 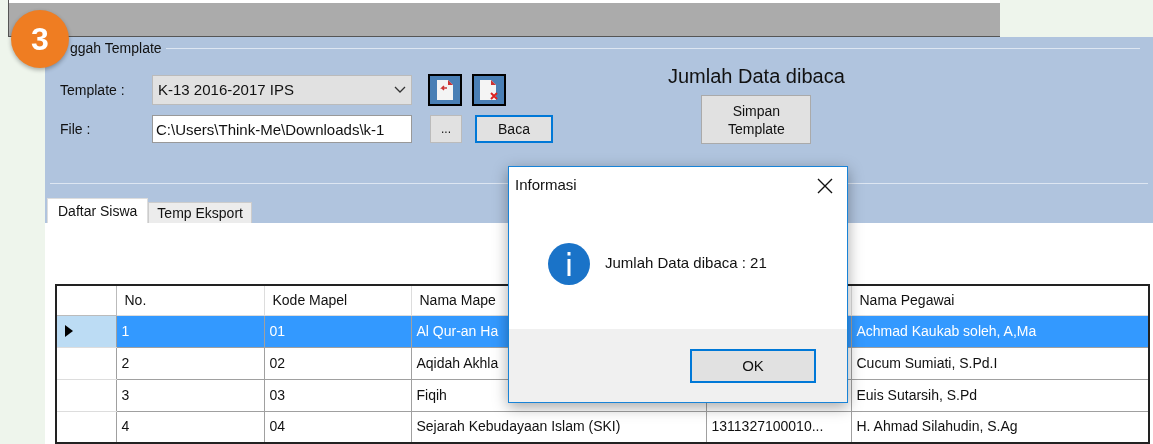 I want to click on document-icon, so click(x=445, y=90).